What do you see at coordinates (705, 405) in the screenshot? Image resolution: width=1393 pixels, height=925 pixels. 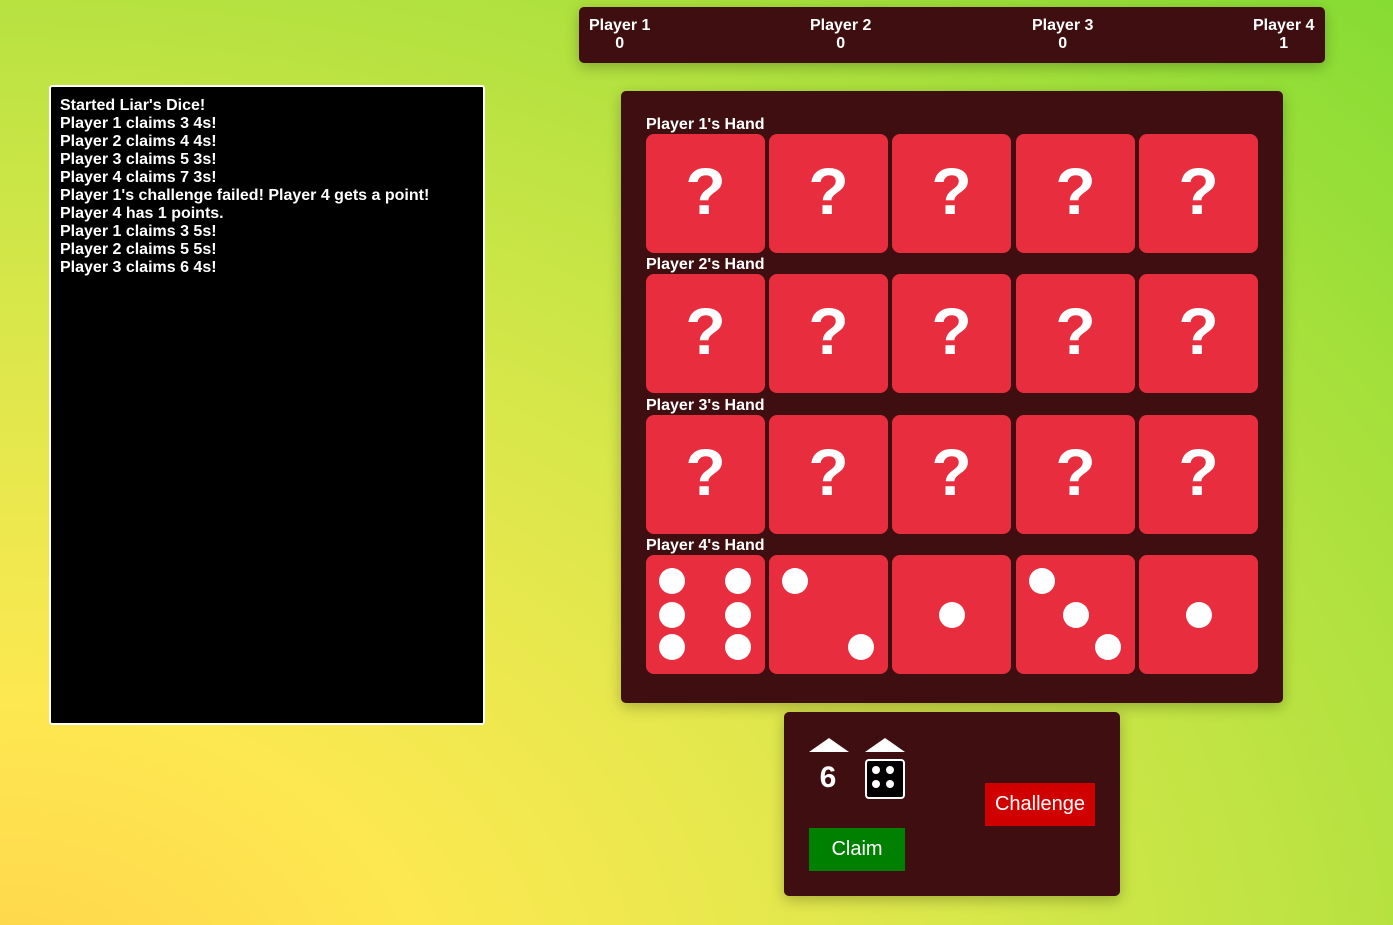 I see `hand-label: Player 3's Hand` at bounding box center [705, 405].